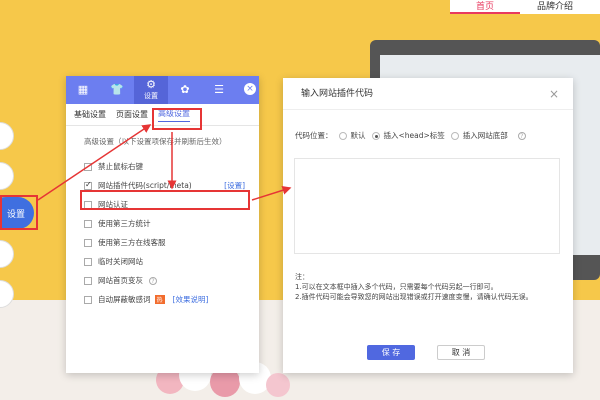 The image size is (600, 400). What do you see at coordinates (428, 94) in the screenshot?
I see `dialog-title: 输入网站插件代码 ×` at bounding box center [428, 94].